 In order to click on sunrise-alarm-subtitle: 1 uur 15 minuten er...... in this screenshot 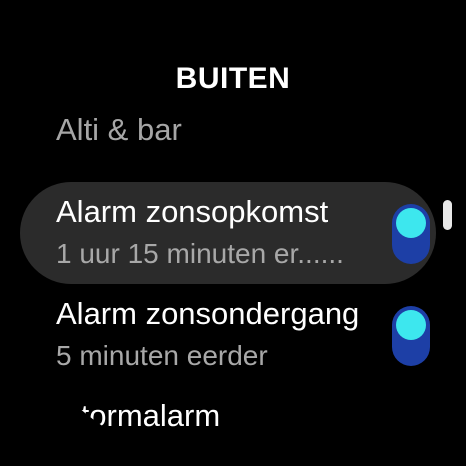, I will do `click(200, 253)`.